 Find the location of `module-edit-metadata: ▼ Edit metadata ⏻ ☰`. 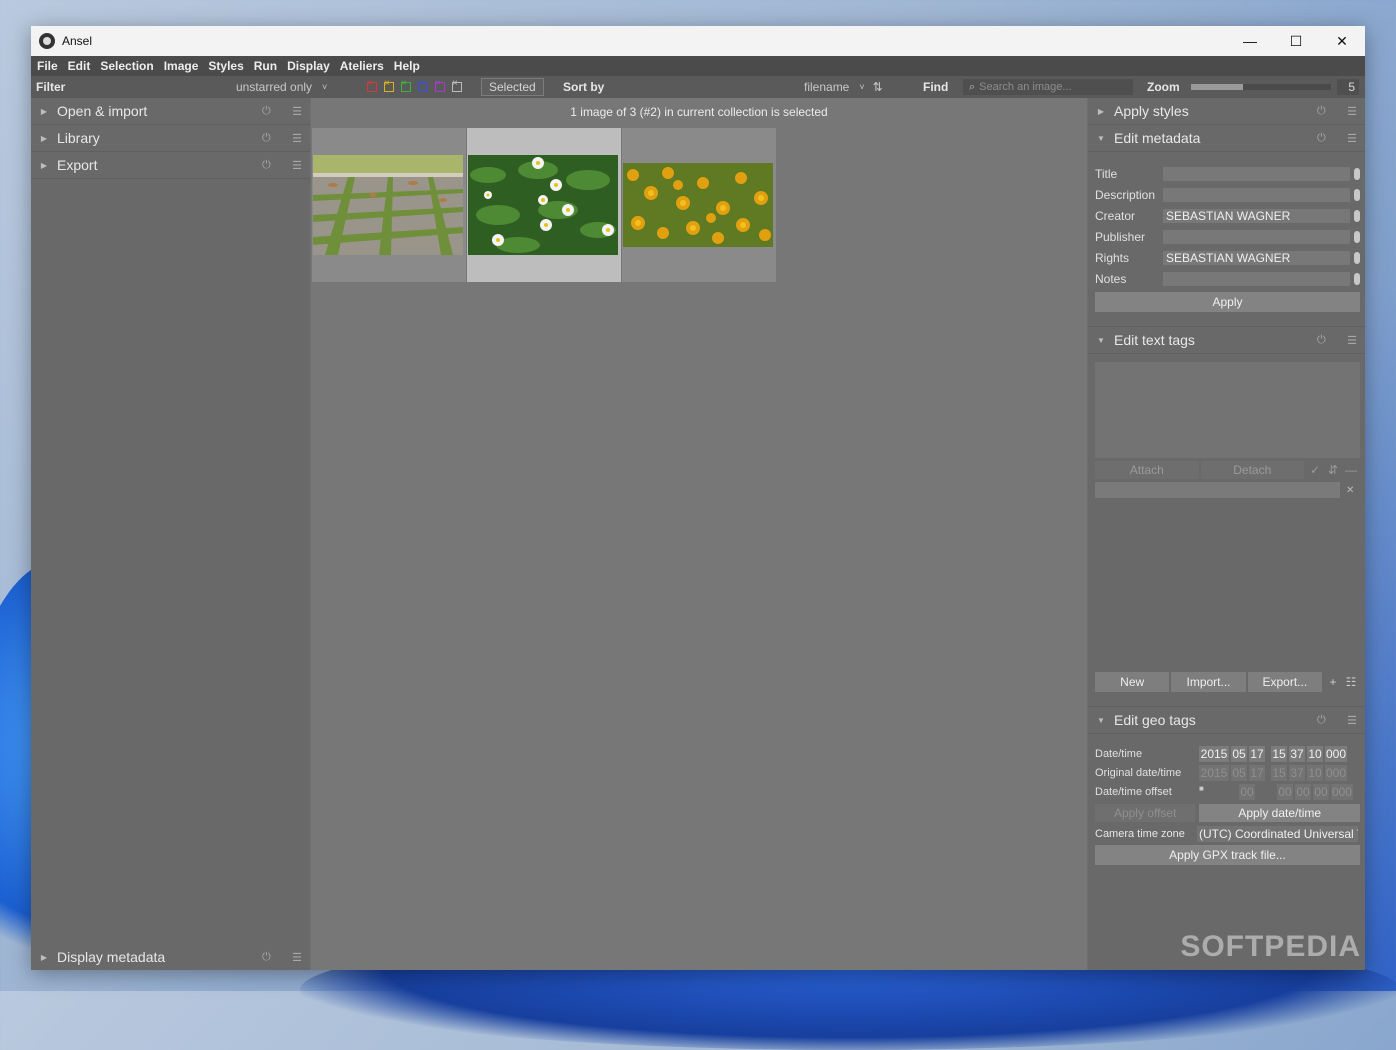

module-edit-metadata: ▼ Edit metadata ⏻ ☰ is located at coordinates (1226, 138).